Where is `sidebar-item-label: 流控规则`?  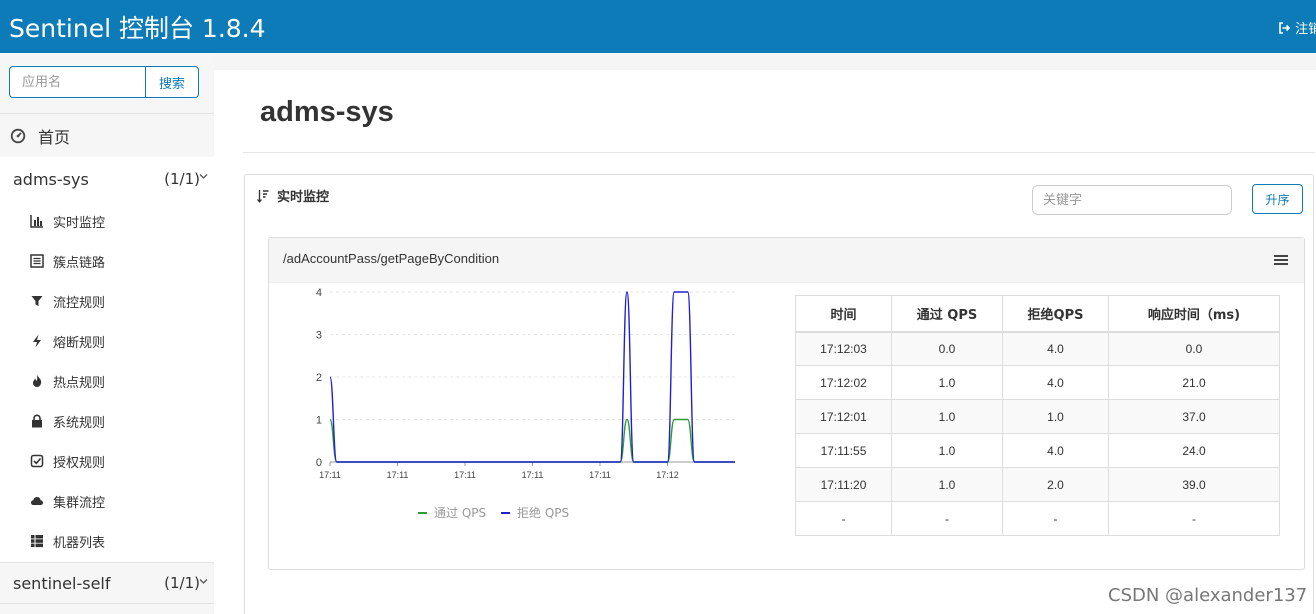
sidebar-item-label: 流控规则 is located at coordinates (79, 303).